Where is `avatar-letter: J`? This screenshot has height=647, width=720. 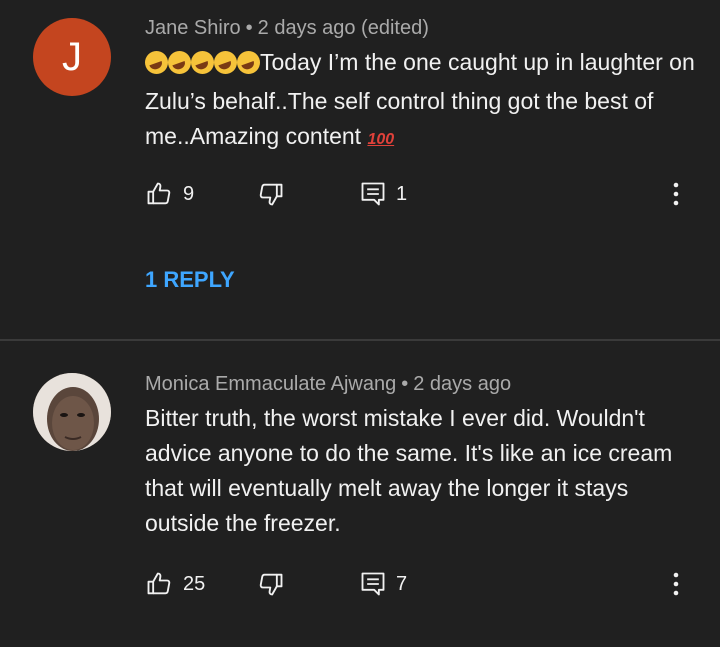 avatar-letter: J is located at coordinates (72, 56).